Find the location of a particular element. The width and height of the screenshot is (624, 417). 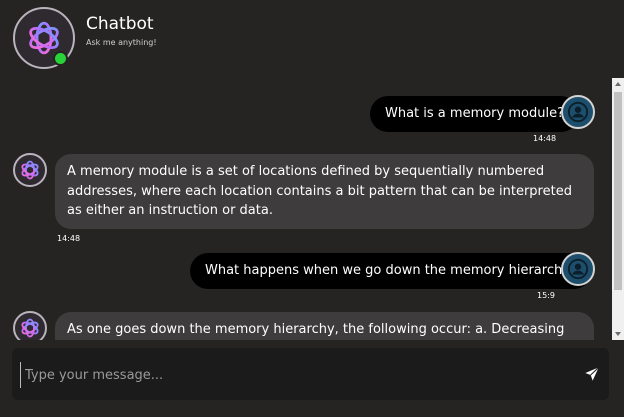

send-button is located at coordinates (592, 374).